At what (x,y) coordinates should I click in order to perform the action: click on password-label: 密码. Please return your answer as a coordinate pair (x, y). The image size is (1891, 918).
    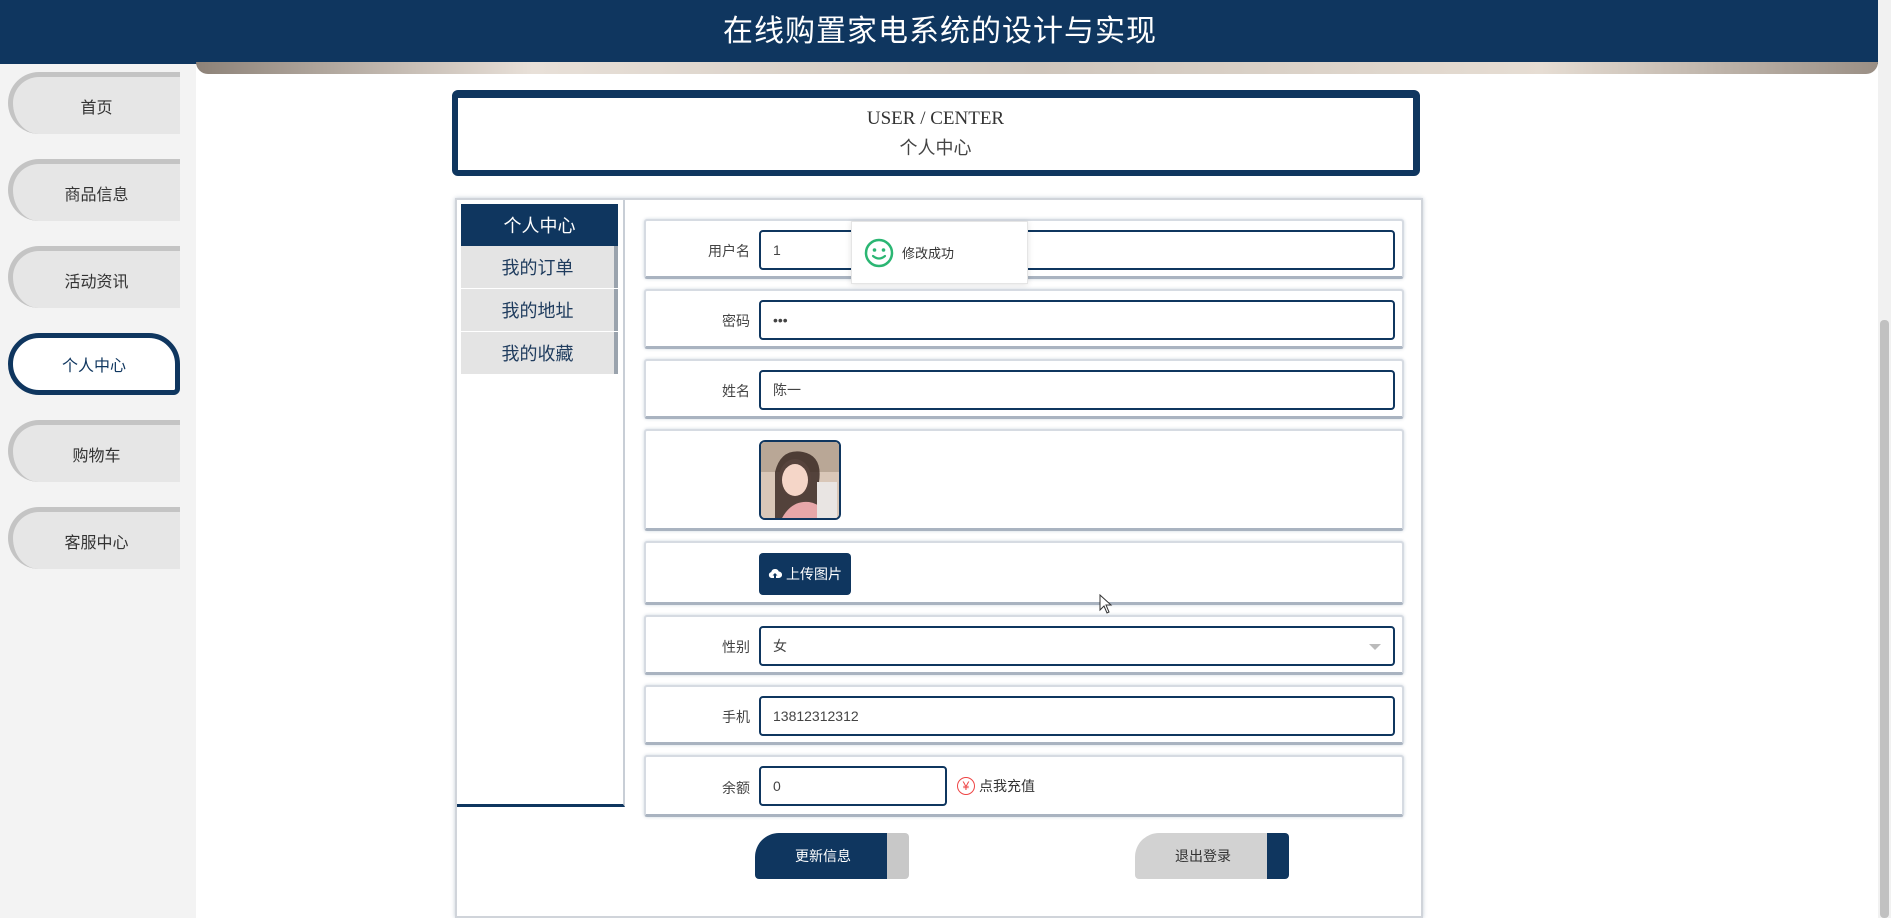
    Looking at the image, I should click on (736, 321).